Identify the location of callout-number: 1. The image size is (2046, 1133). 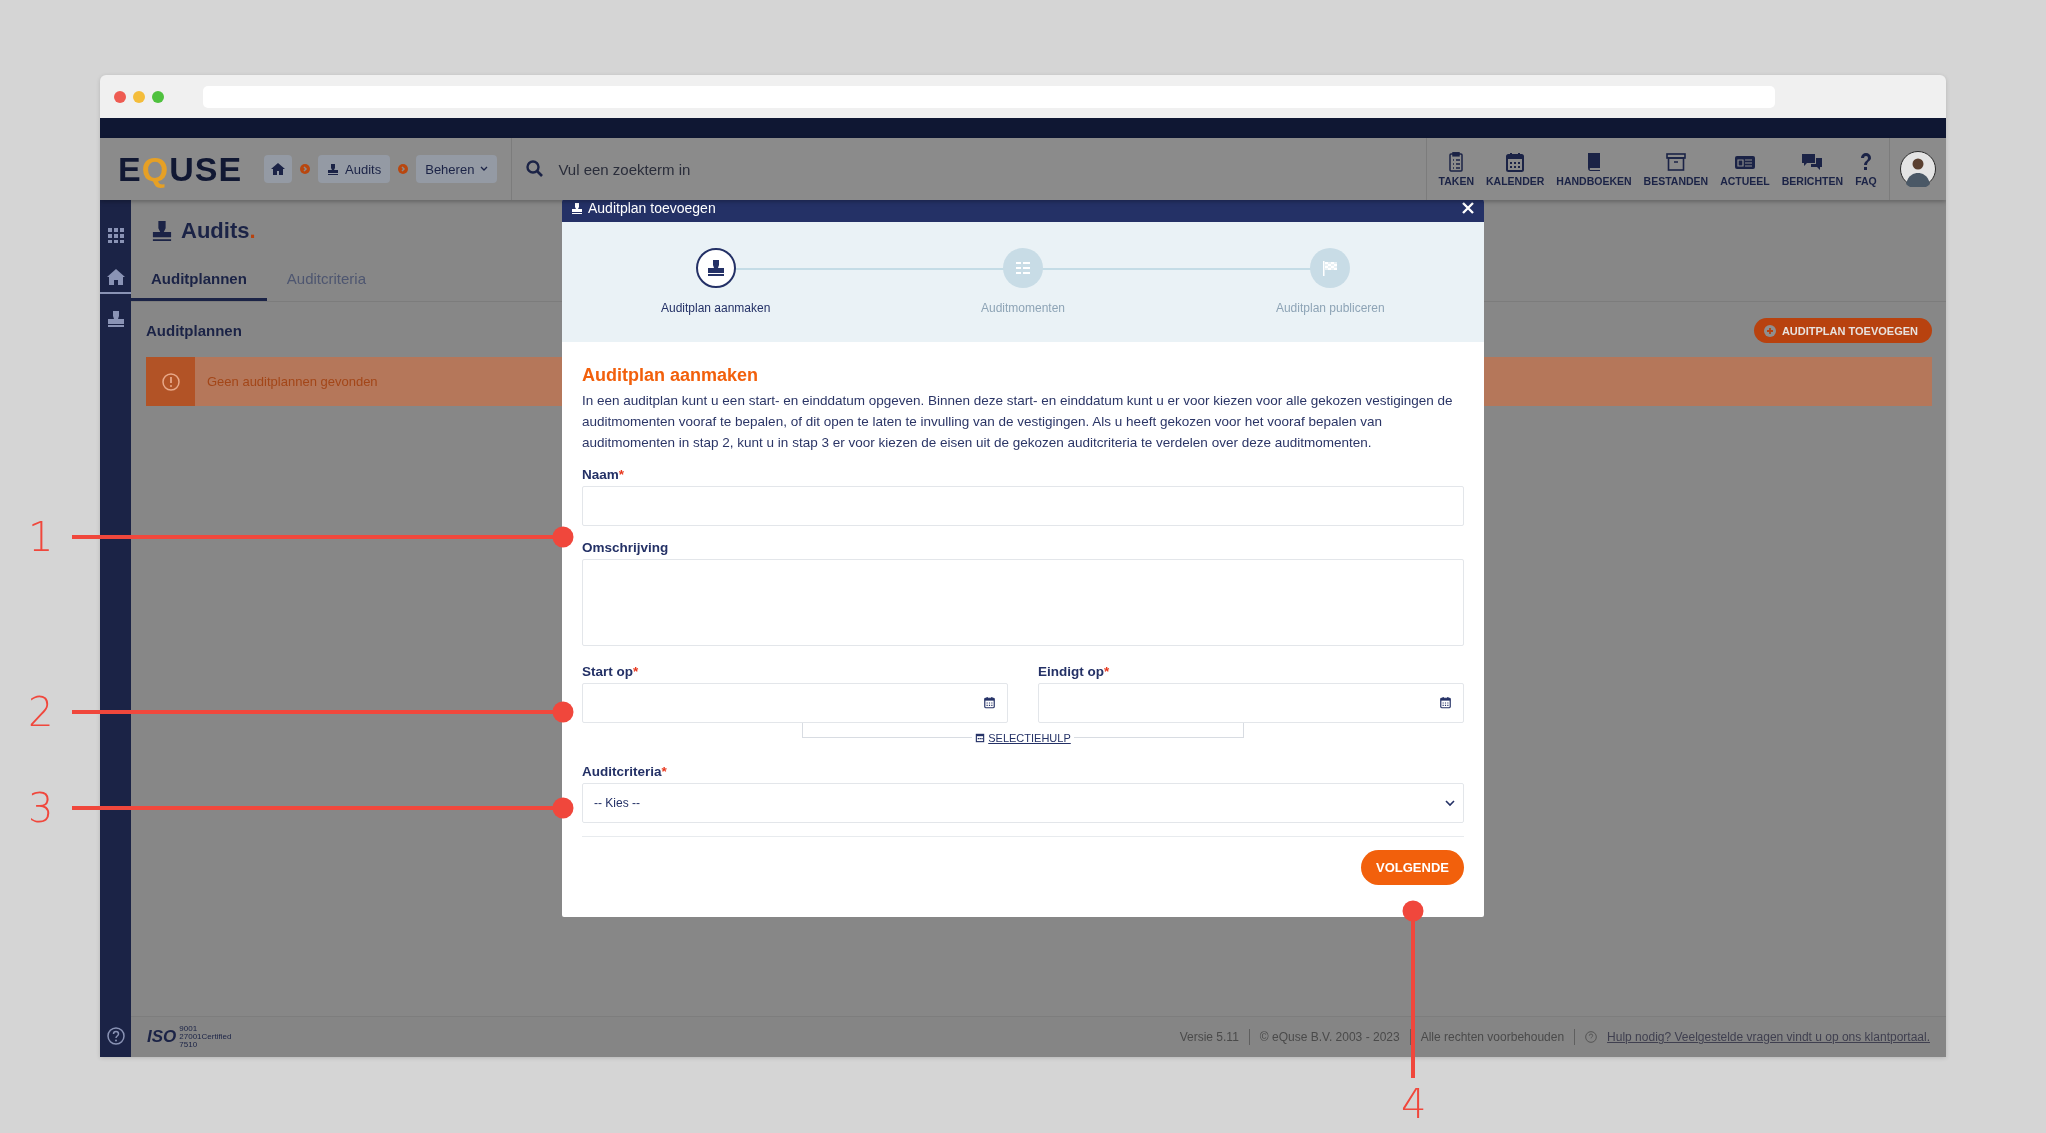
(41, 537).